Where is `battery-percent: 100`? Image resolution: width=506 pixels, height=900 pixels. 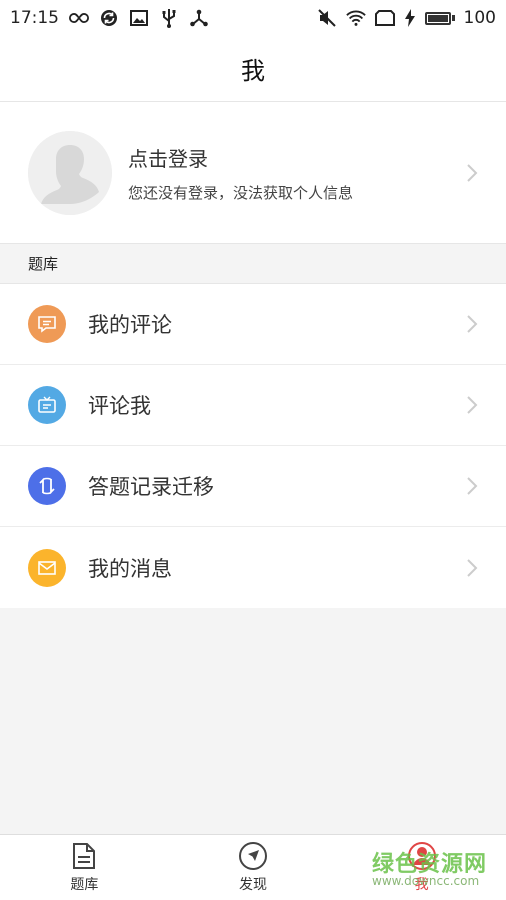
battery-percent: 100 is located at coordinates (479, 18).